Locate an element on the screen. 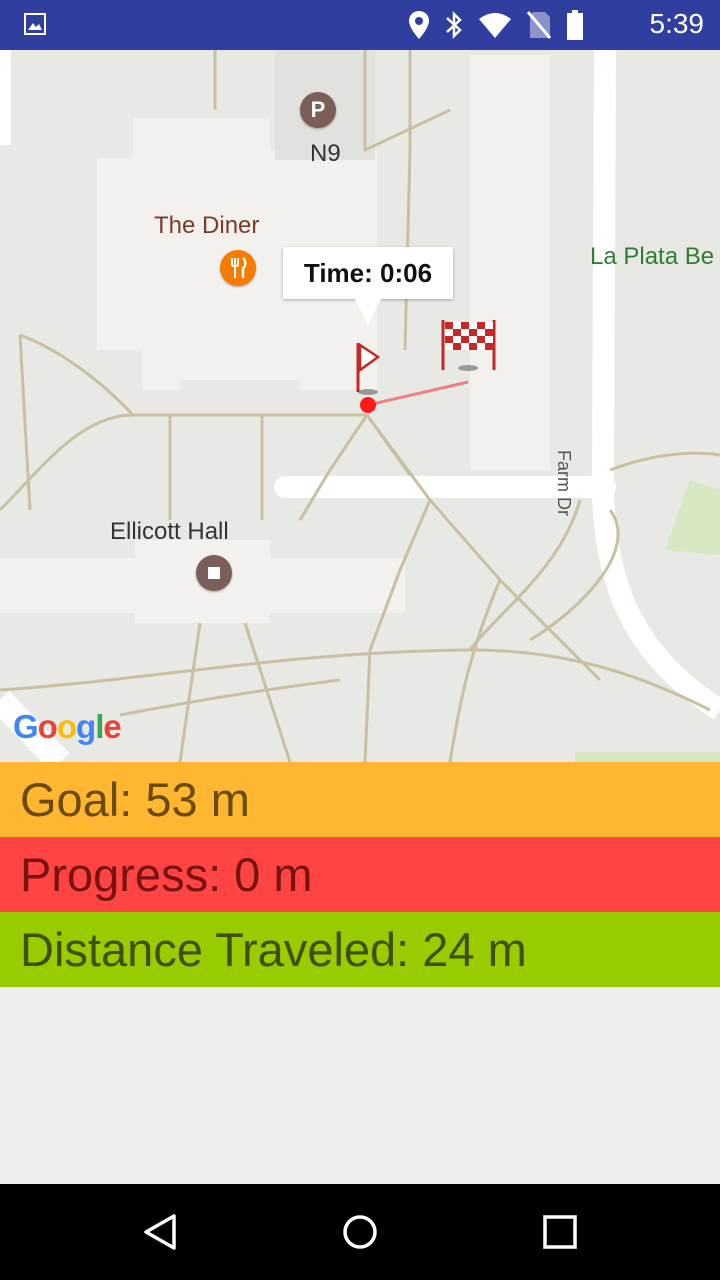 This screenshot has height=1280, width=720. bluetooth-icon is located at coordinates (454, 25).